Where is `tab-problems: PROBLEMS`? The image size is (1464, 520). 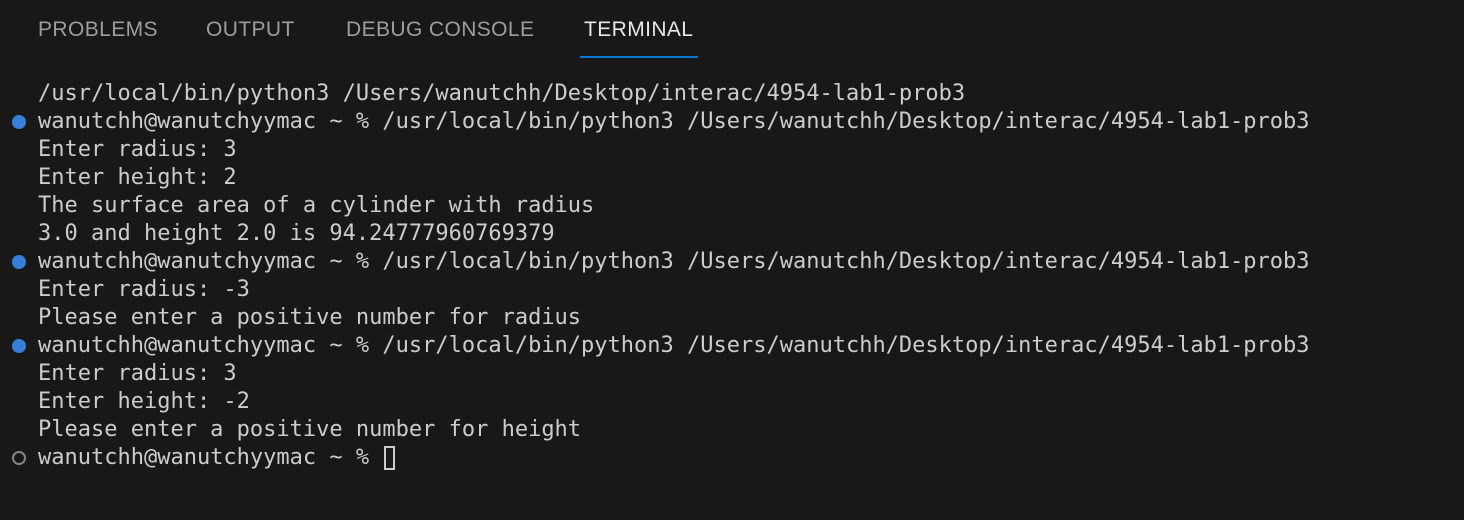 tab-problems: PROBLEMS is located at coordinates (98, 38).